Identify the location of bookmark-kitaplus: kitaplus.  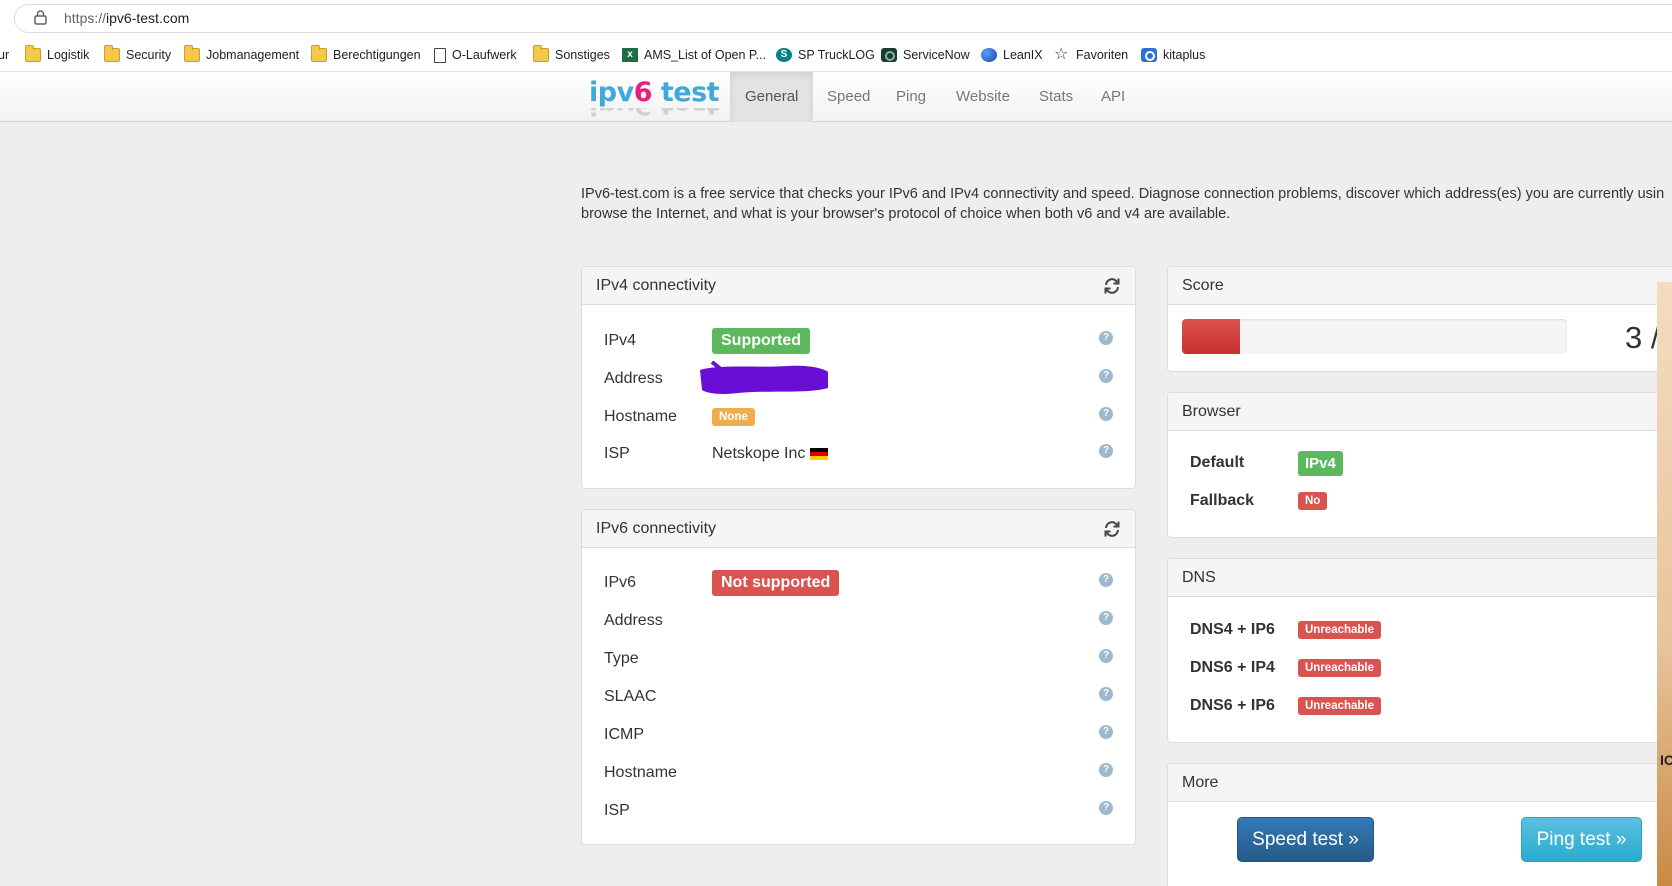
(1173, 55).